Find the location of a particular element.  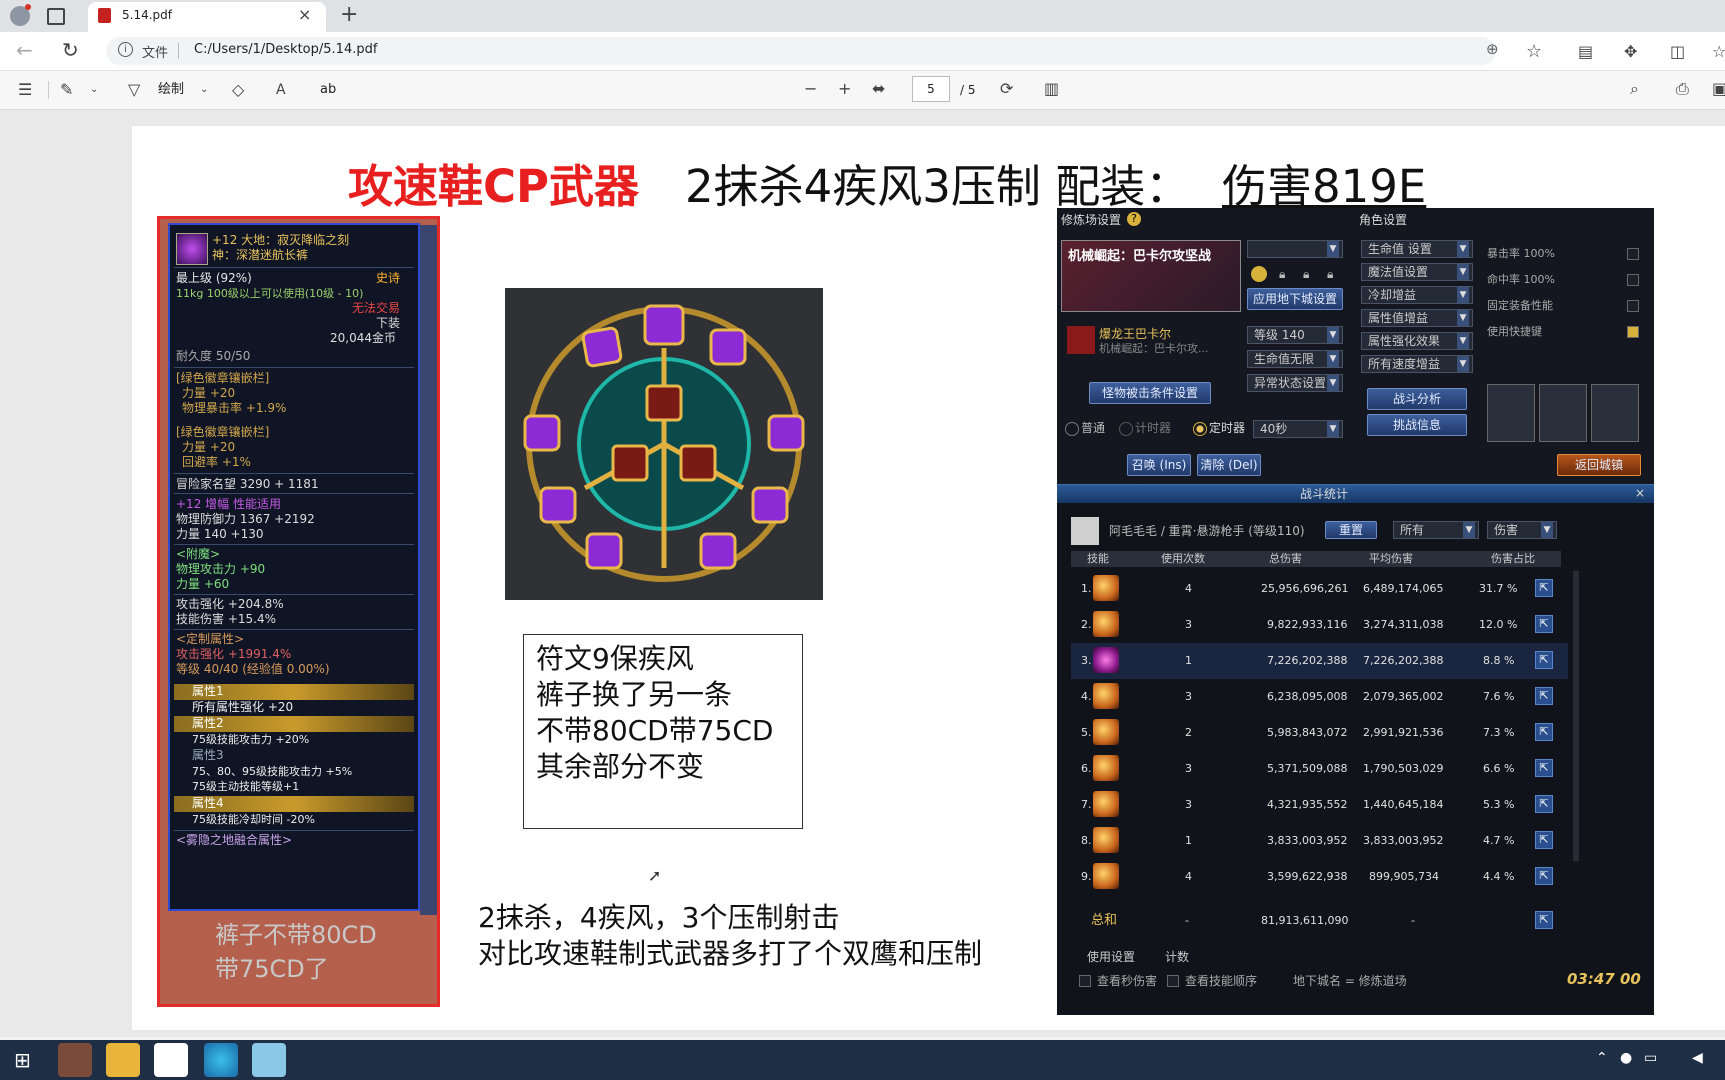

apply-dungeon-button: 应用地下城设置 is located at coordinates (1295, 299).